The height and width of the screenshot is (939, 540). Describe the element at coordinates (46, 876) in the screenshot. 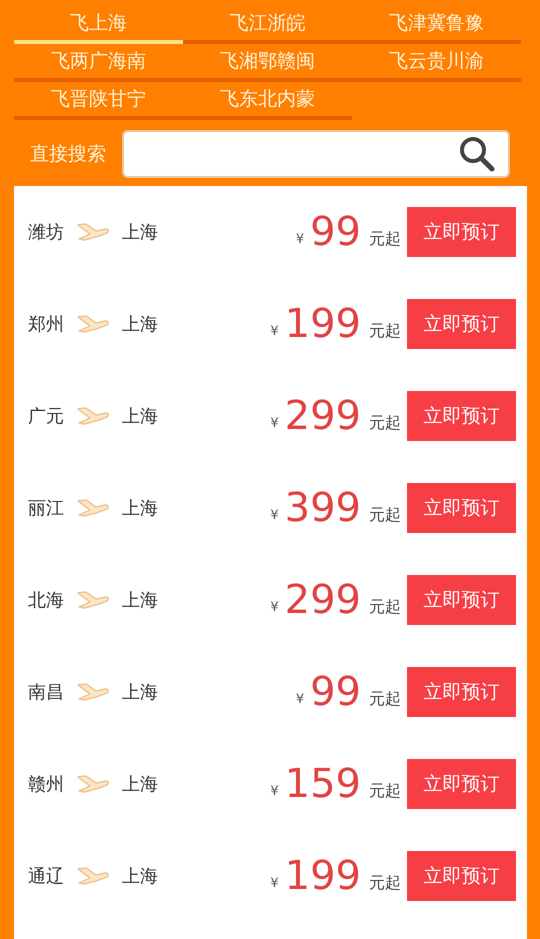

I see `origin-city: 通辽` at that location.